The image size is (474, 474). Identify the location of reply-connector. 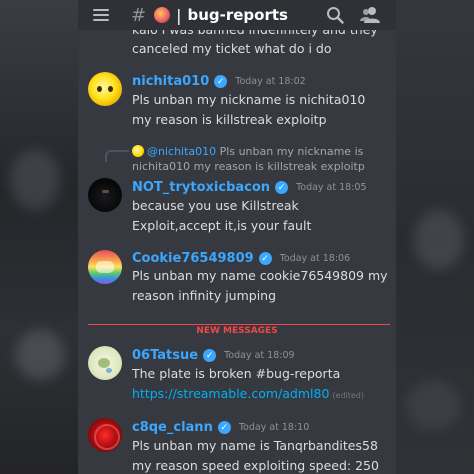
(117, 156).